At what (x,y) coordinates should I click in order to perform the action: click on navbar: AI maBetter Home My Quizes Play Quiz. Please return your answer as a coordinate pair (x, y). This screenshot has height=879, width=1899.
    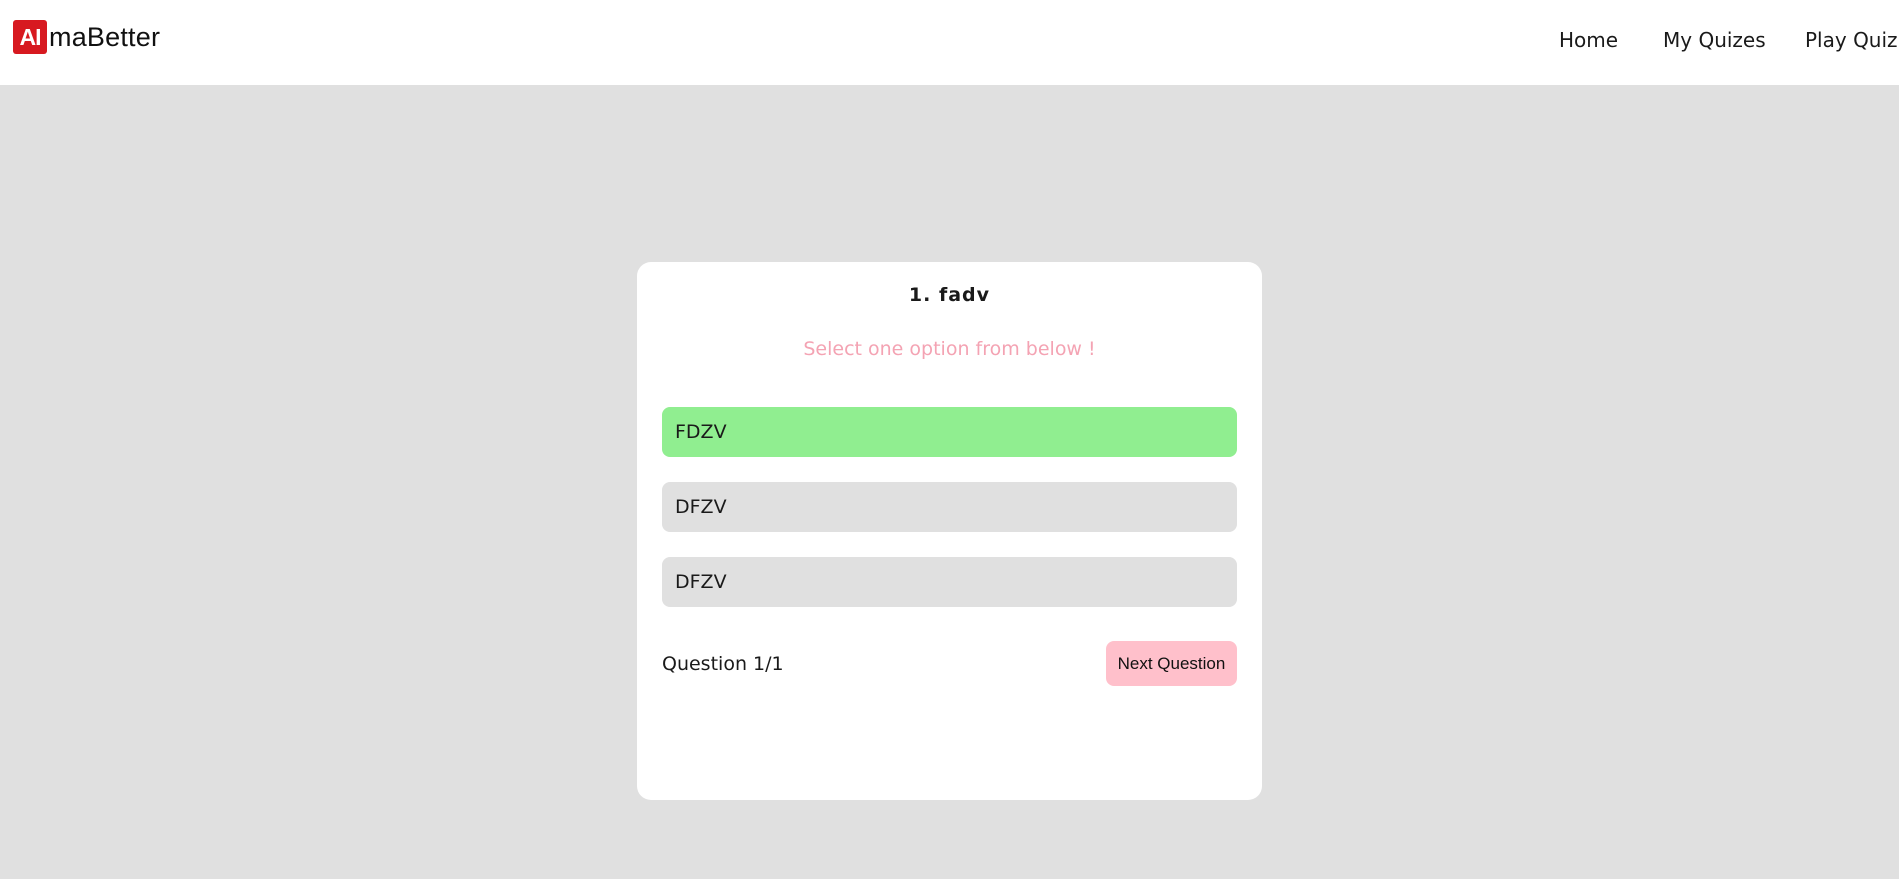
    Looking at the image, I should click on (949, 42).